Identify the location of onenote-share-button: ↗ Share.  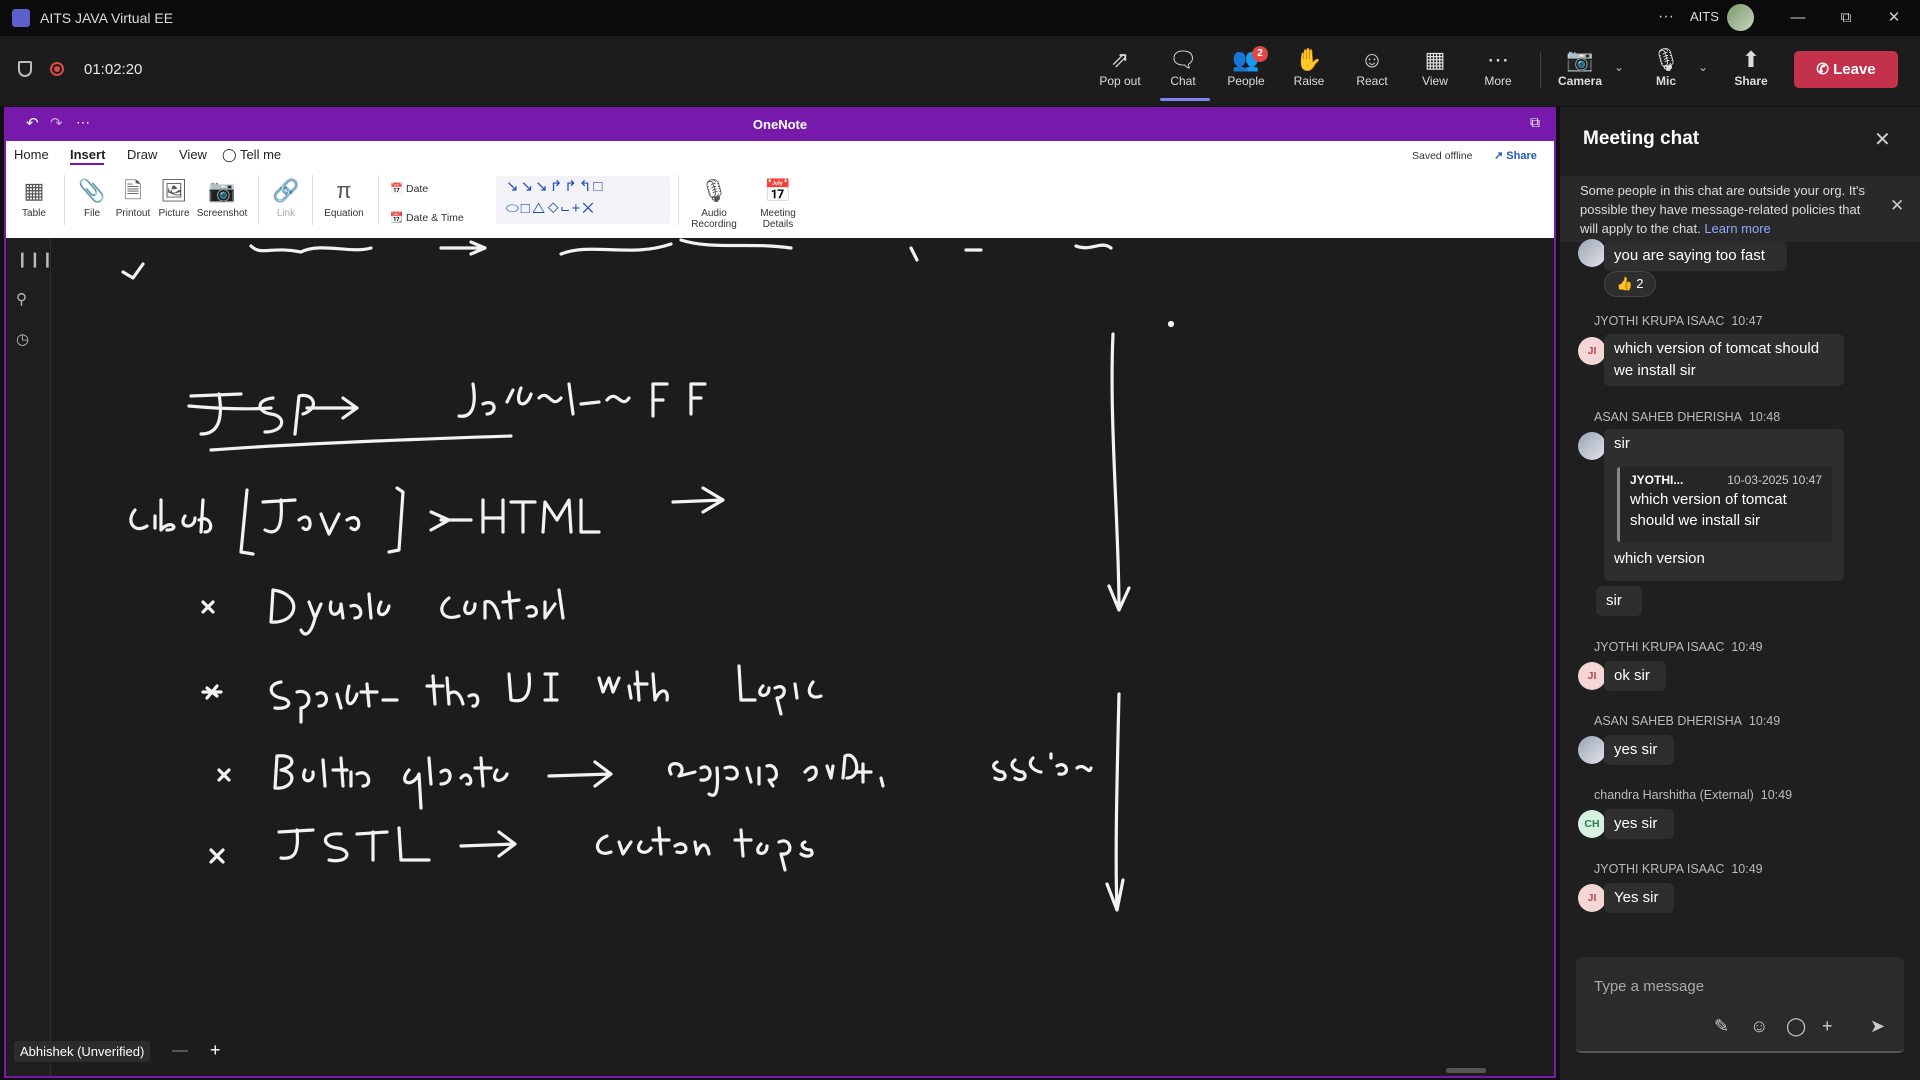
(1515, 155).